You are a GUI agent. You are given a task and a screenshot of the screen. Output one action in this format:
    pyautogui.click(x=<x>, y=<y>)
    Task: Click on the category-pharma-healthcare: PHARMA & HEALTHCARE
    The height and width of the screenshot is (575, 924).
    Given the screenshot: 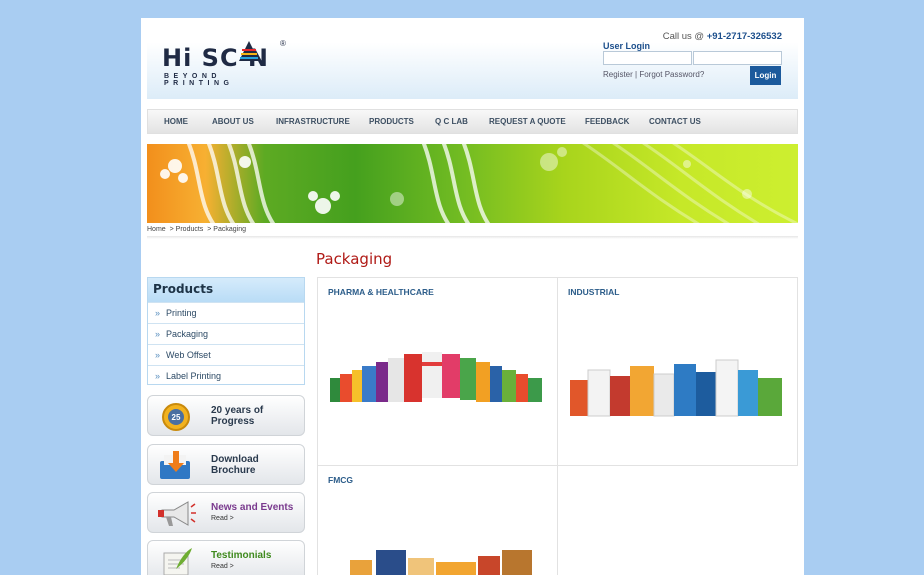 What is the action you would take?
    pyautogui.click(x=437, y=371)
    